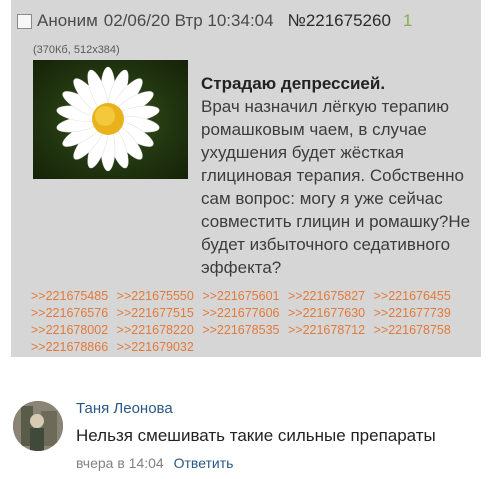 This screenshot has height=479, width=492. What do you see at coordinates (339, 21) in the screenshot?
I see `post-number-link: №221675260` at bounding box center [339, 21].